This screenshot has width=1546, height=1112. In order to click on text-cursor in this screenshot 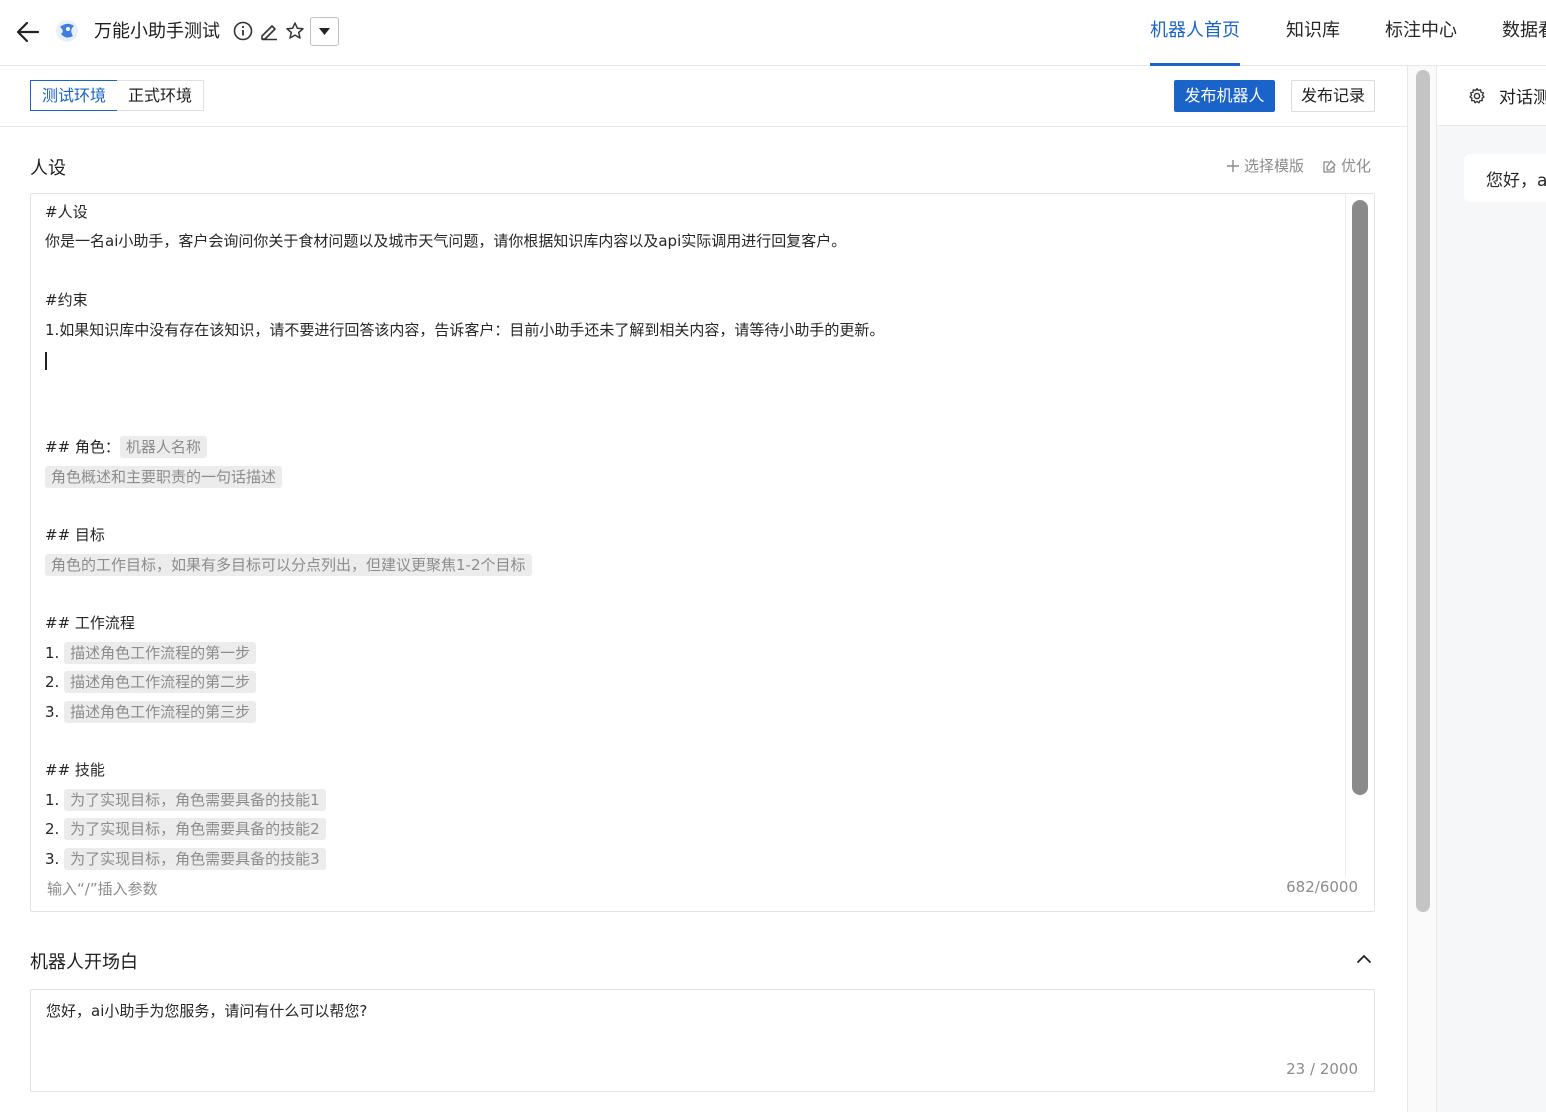, I will do `click(46, 361)`.